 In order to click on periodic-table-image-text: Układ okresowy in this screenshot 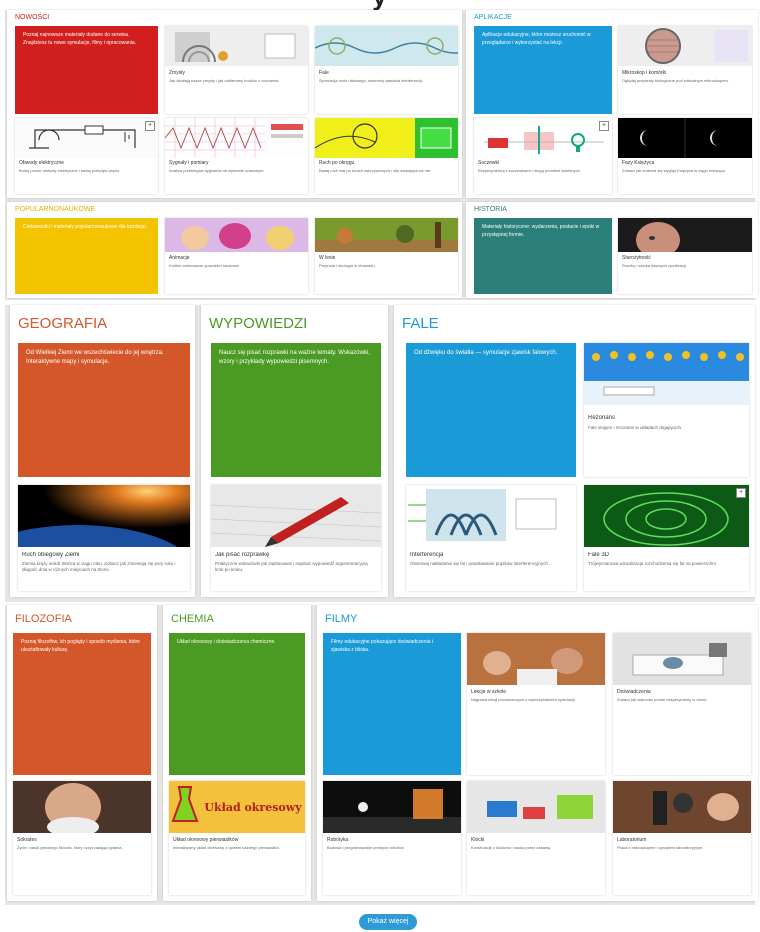, I will do `click(253, 807)`.